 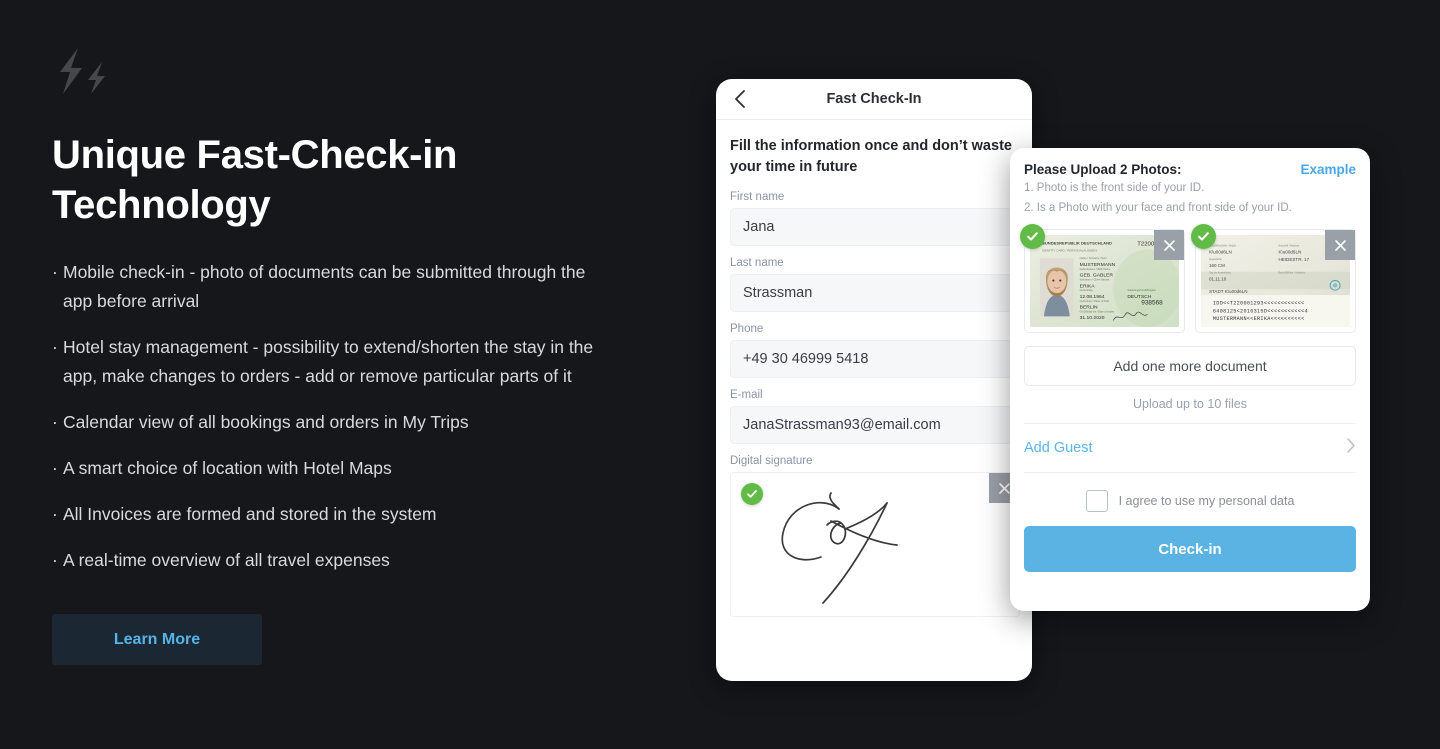 I want to click on chevron-right-icon, so click(x=1351, y=448).